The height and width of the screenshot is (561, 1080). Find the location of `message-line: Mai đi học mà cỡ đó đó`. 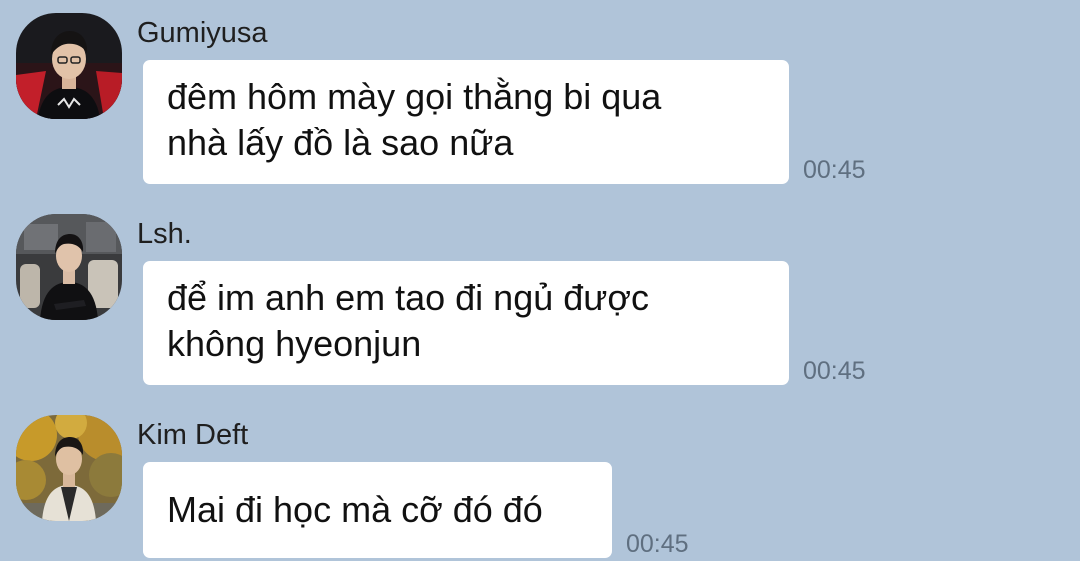

message-line: Mai đi học mà cỡ đó đó is located at coordinates (355, 509).